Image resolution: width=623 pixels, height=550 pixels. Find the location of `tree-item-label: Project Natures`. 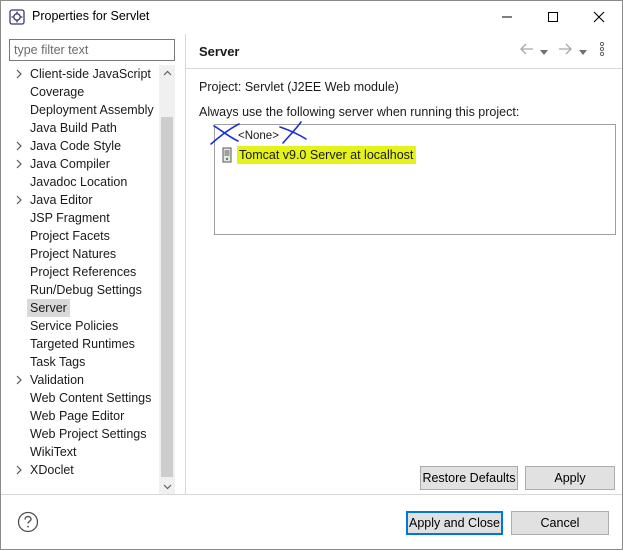

tree-item-label: Project Natures is located at coordinates (73, 254).